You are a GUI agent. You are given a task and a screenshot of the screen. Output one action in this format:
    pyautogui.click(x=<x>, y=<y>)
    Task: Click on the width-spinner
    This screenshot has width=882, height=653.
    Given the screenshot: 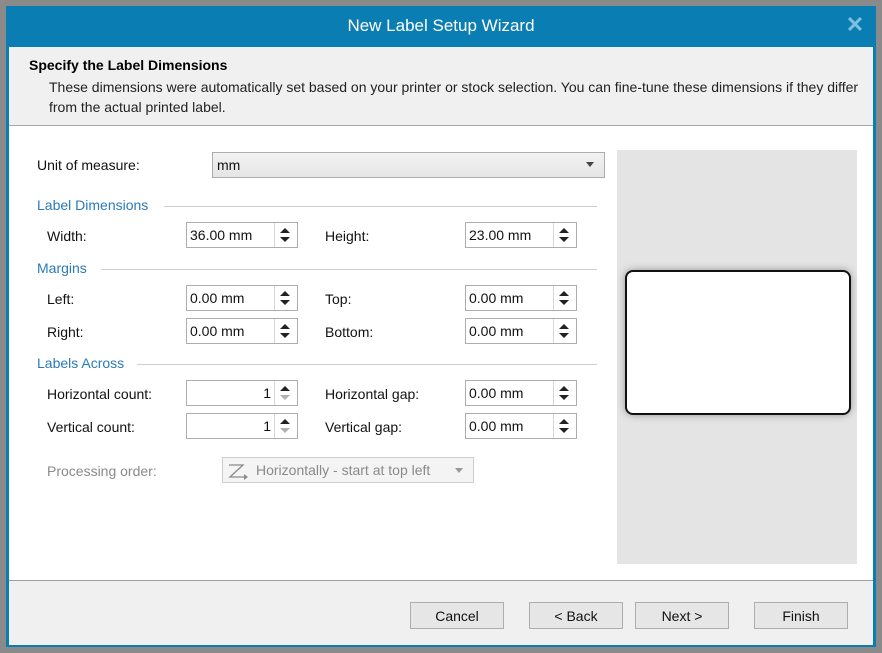 What is the action you would take?
    pyautogui.click(x=242, y=235)
    